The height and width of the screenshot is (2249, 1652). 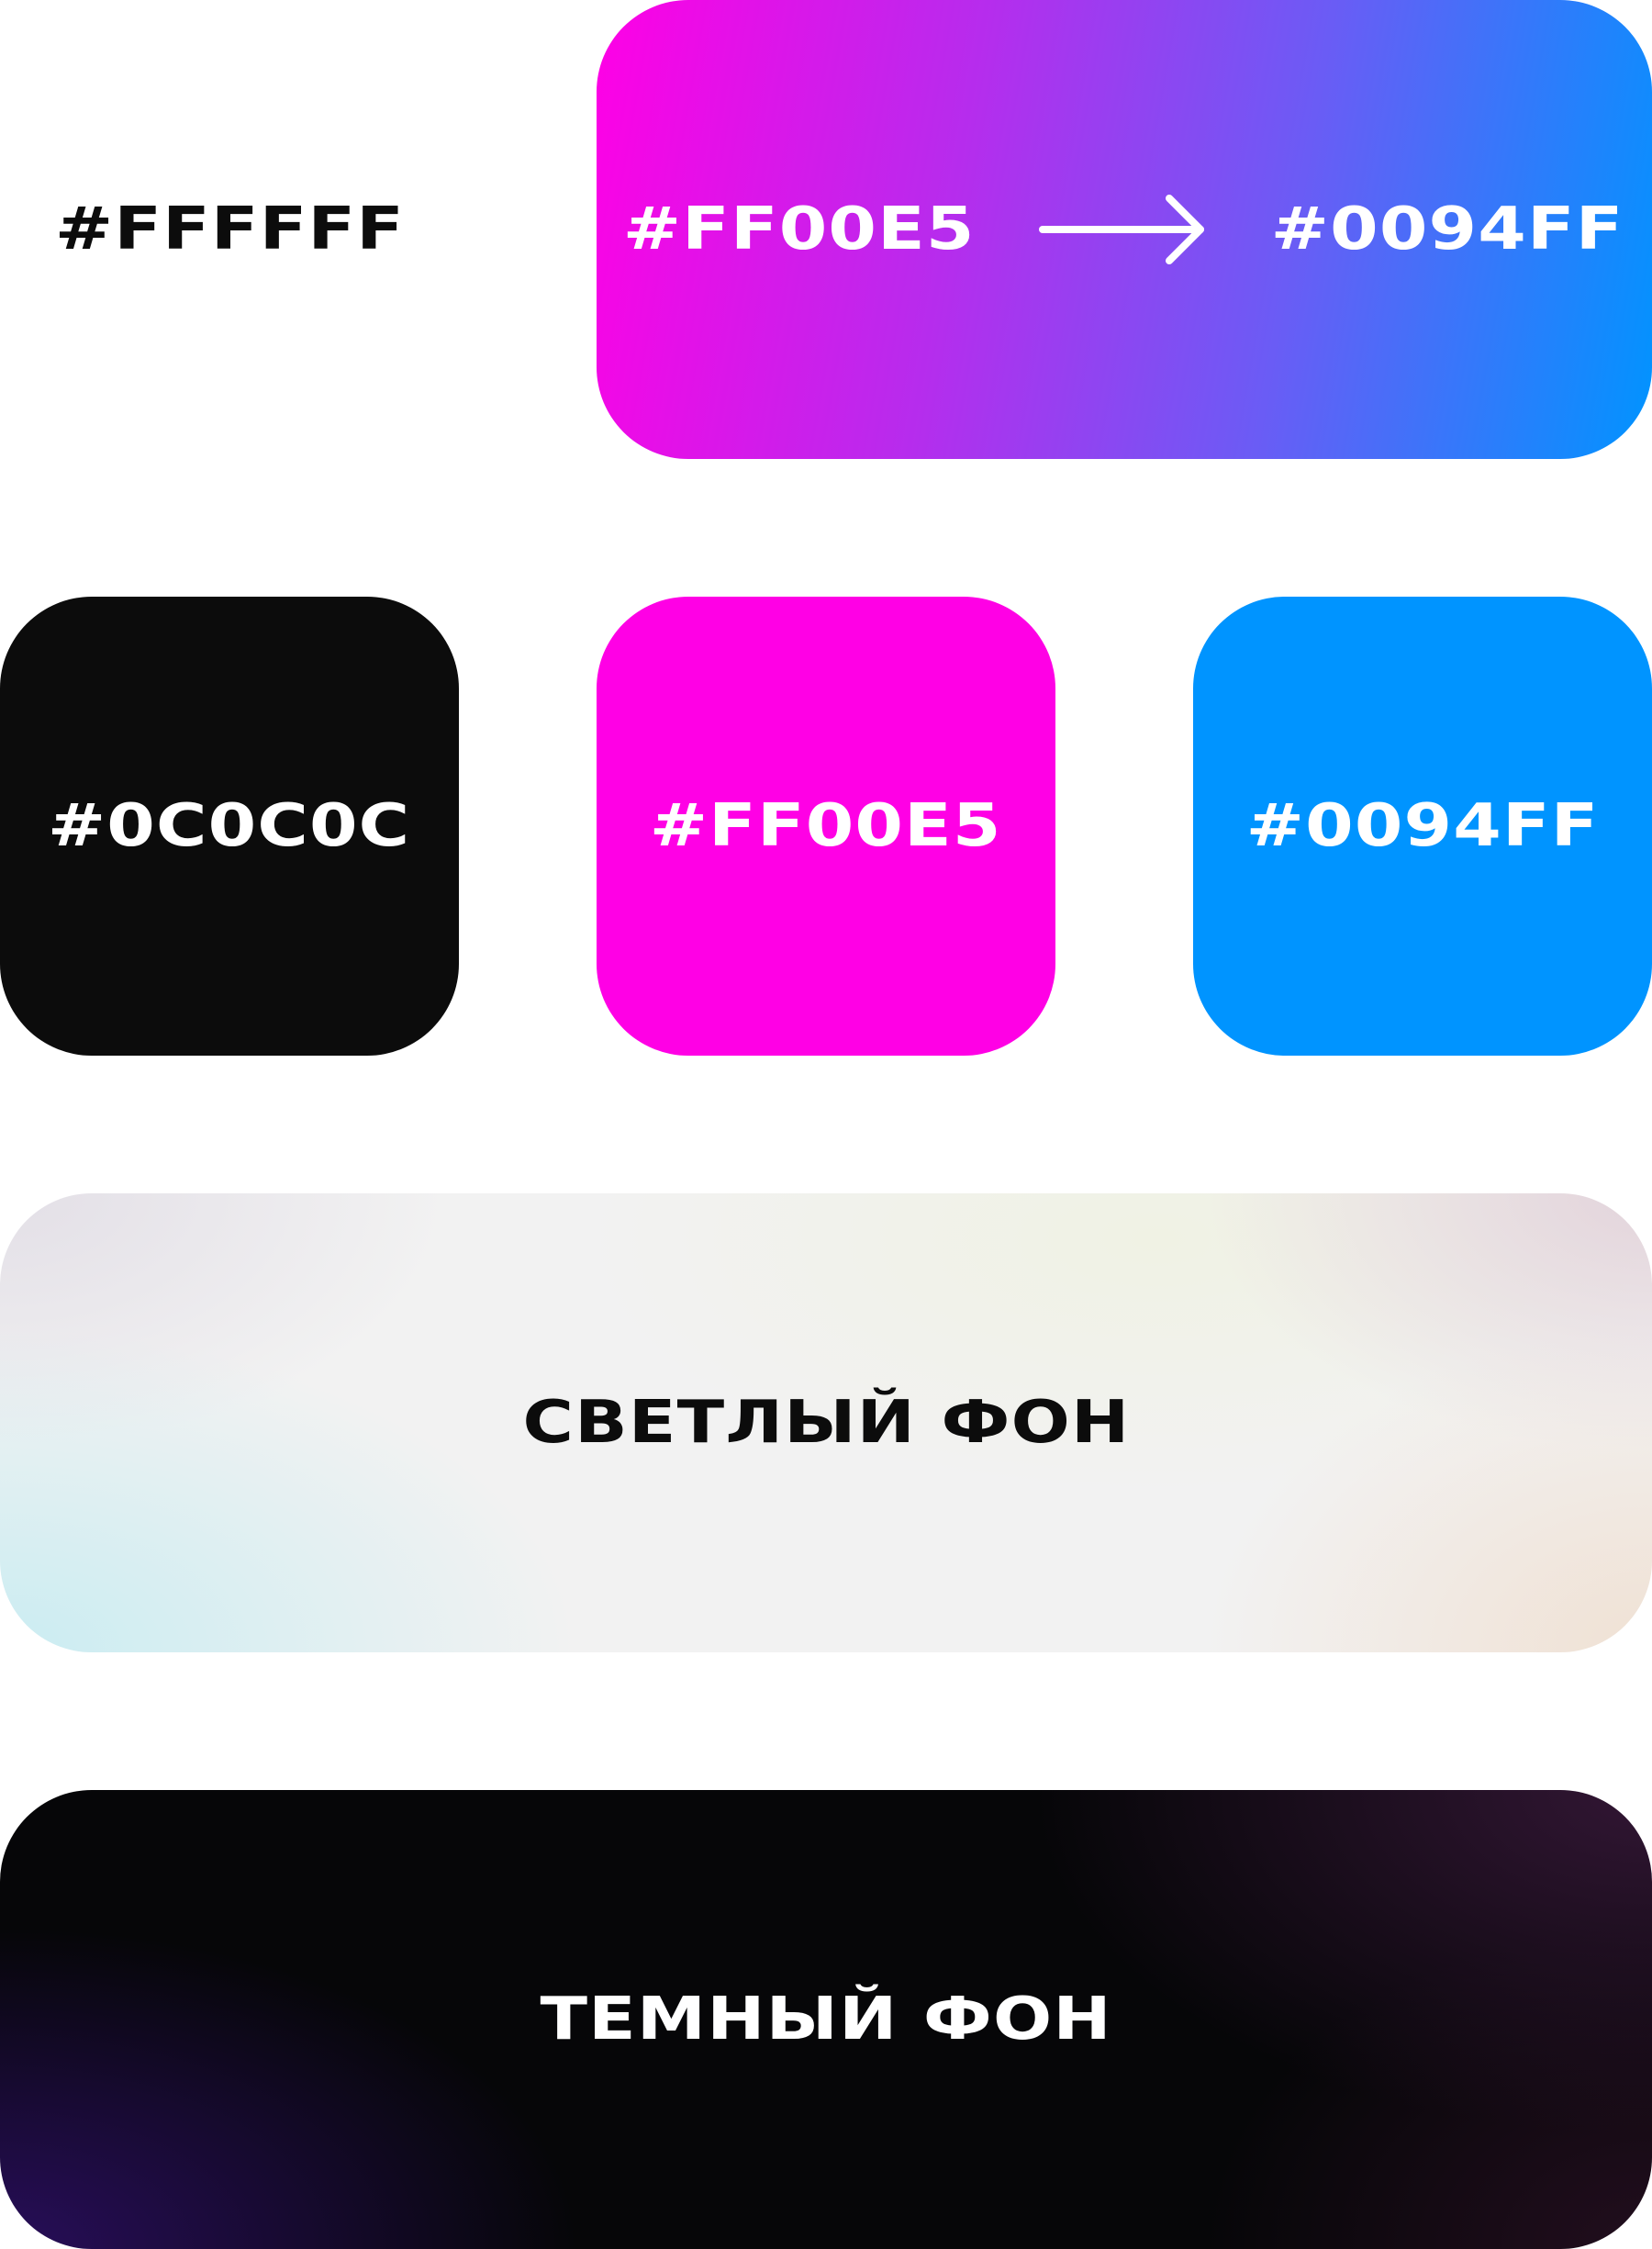 I want to click on arrow-right-icon, so click(x=1121, y=229).